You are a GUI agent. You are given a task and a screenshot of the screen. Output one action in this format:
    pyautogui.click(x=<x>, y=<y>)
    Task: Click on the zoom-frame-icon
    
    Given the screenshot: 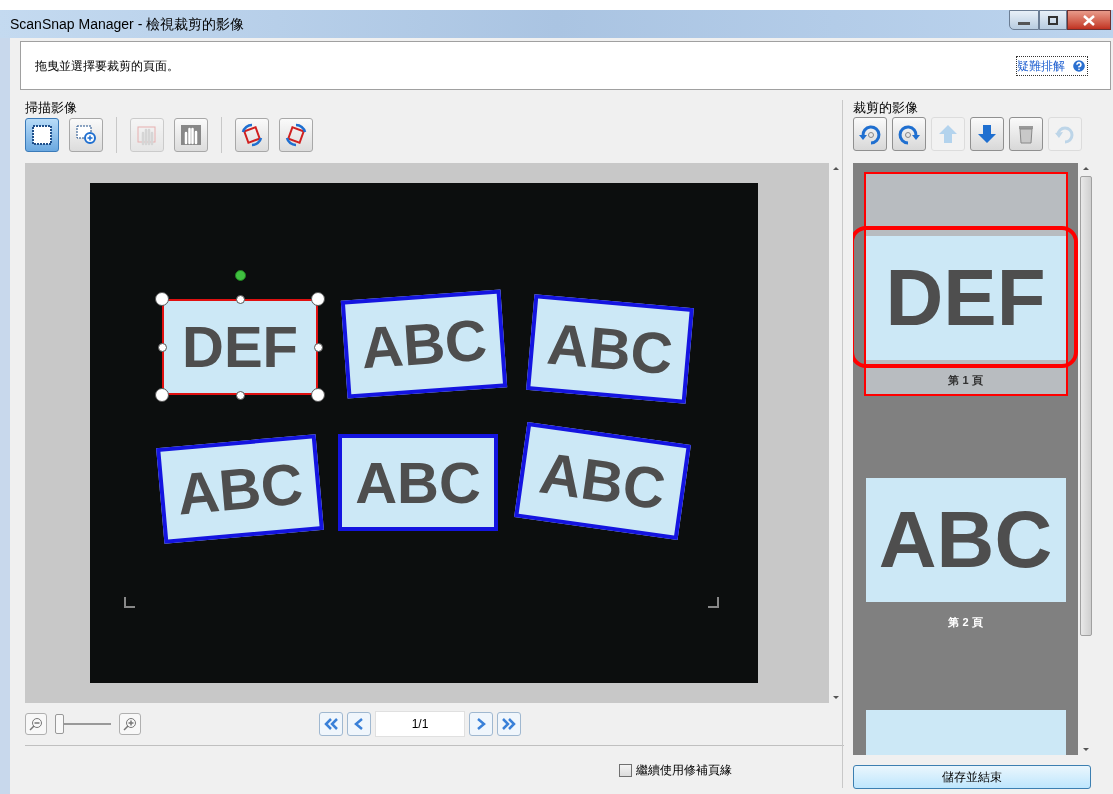 What is the action you would take?
    pyautogui.click(x=86, y=135)
    